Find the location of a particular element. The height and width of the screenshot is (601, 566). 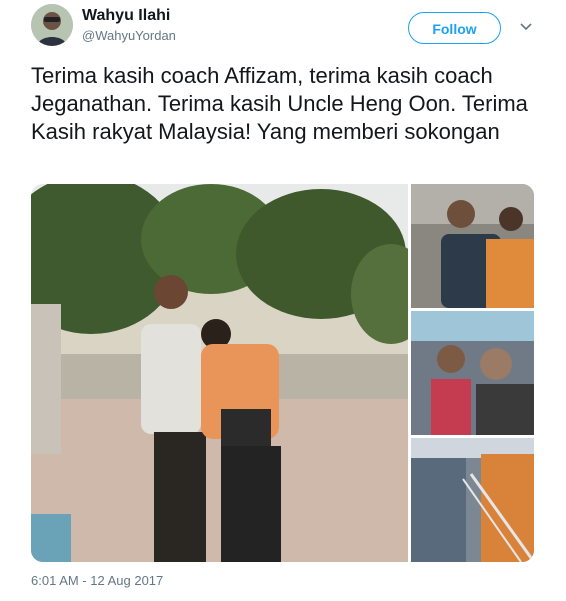

user-avatar-photo is located at coordinates (52, 25).